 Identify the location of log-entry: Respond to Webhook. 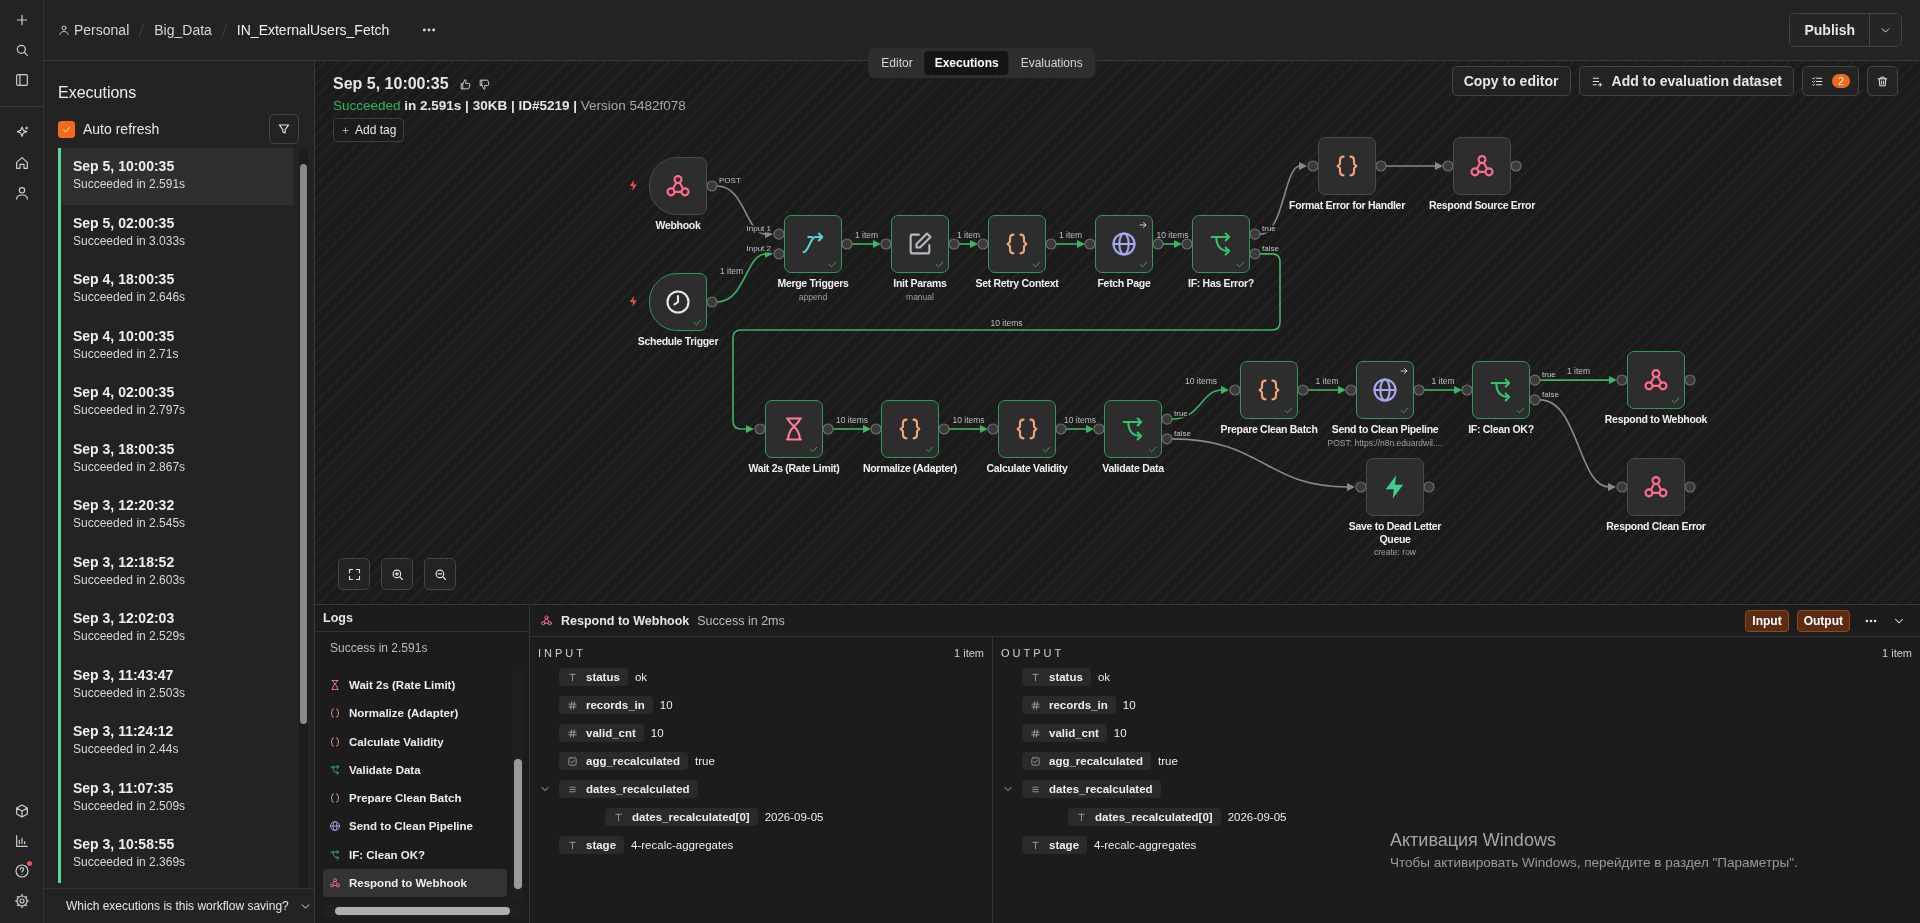
(415, 882).